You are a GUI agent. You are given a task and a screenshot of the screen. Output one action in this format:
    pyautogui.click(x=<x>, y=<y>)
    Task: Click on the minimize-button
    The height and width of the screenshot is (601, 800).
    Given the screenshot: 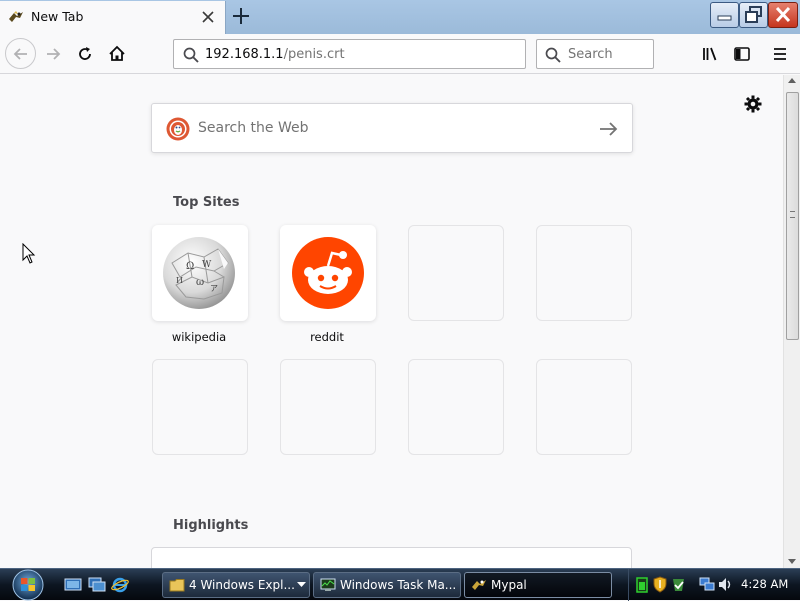 What is the action you would take?
    pyautogui.click(x=724, y=15)
    